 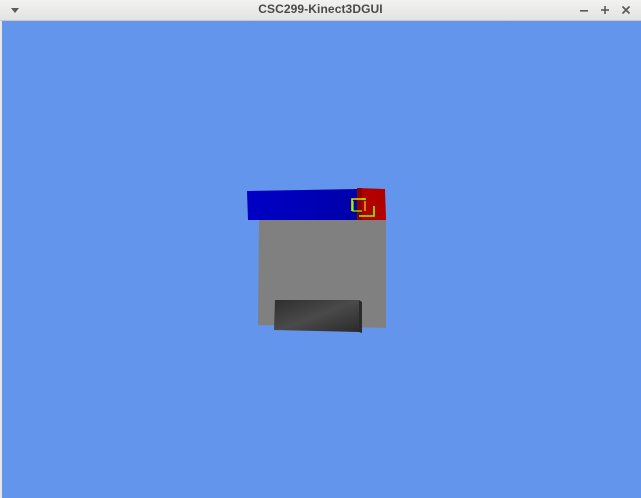 I want to click on window-title: CSC299-Kinect3DGUI, so click(x=320, y=9).